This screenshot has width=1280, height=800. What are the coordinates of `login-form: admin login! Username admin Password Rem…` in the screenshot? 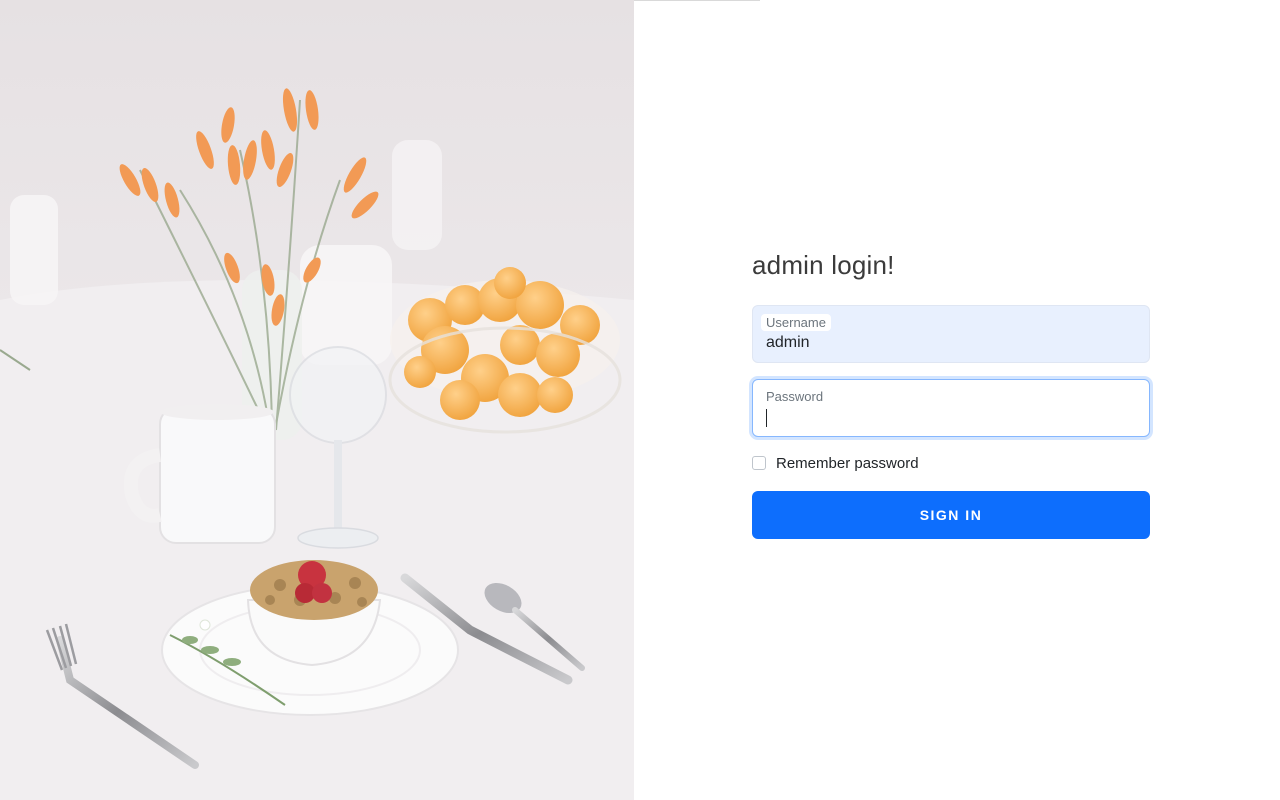 It's located at (951, 394).